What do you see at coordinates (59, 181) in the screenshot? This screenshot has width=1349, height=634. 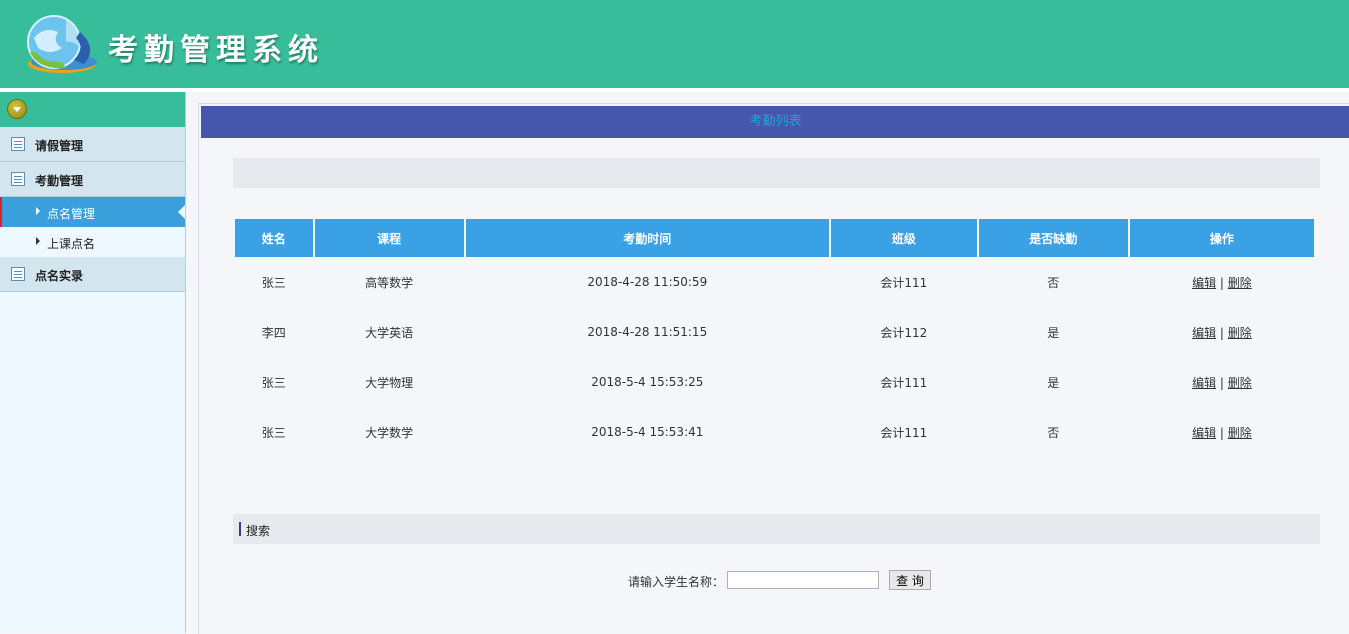 I see `menu-group-label: 考勤管理` at bounding box center [59, 181].